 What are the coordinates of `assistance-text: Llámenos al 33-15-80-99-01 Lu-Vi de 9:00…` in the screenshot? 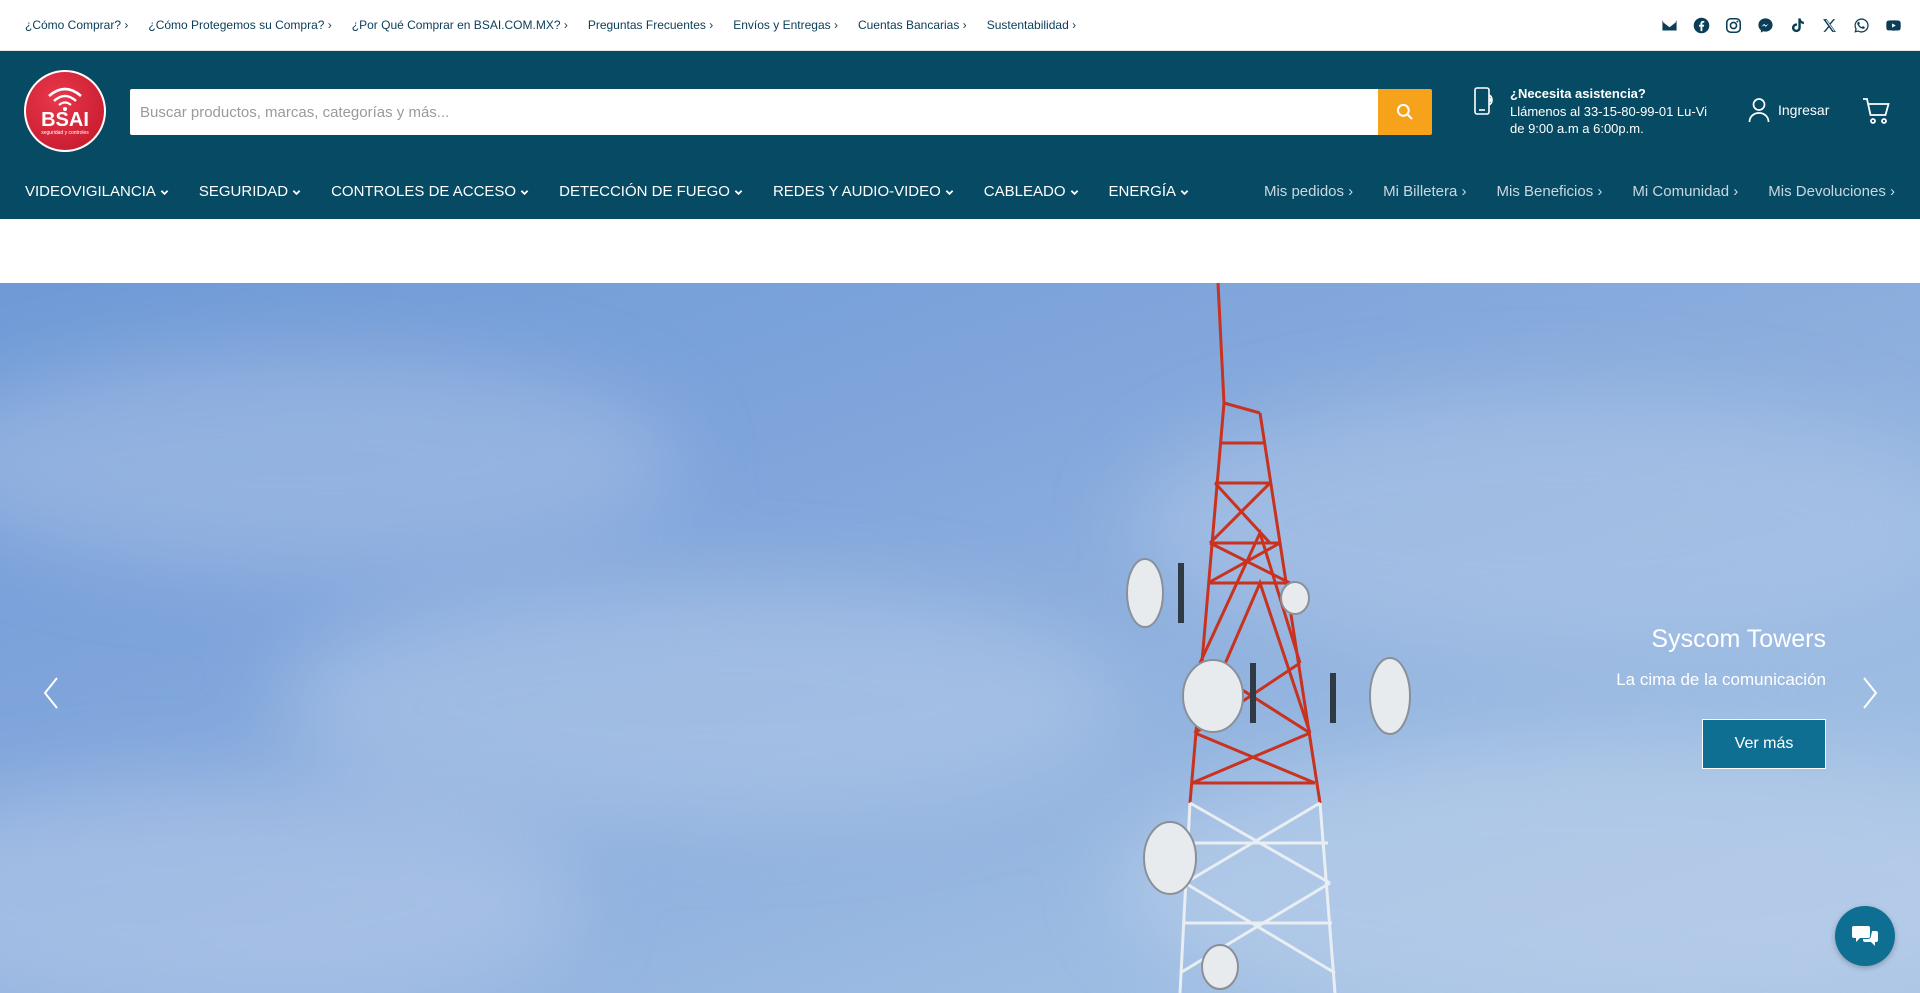 It's located at (1615, 120).